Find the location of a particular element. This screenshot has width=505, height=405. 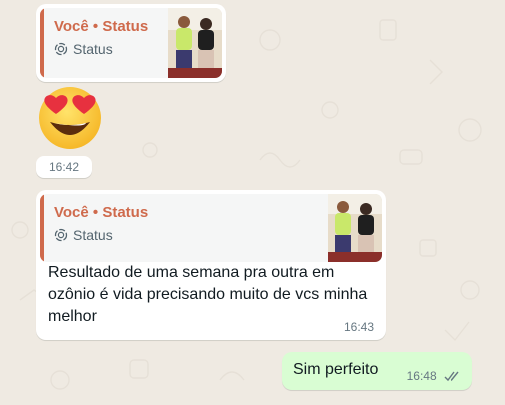

timestamp-chip: 16:42 is located at coordinates (64, 167).